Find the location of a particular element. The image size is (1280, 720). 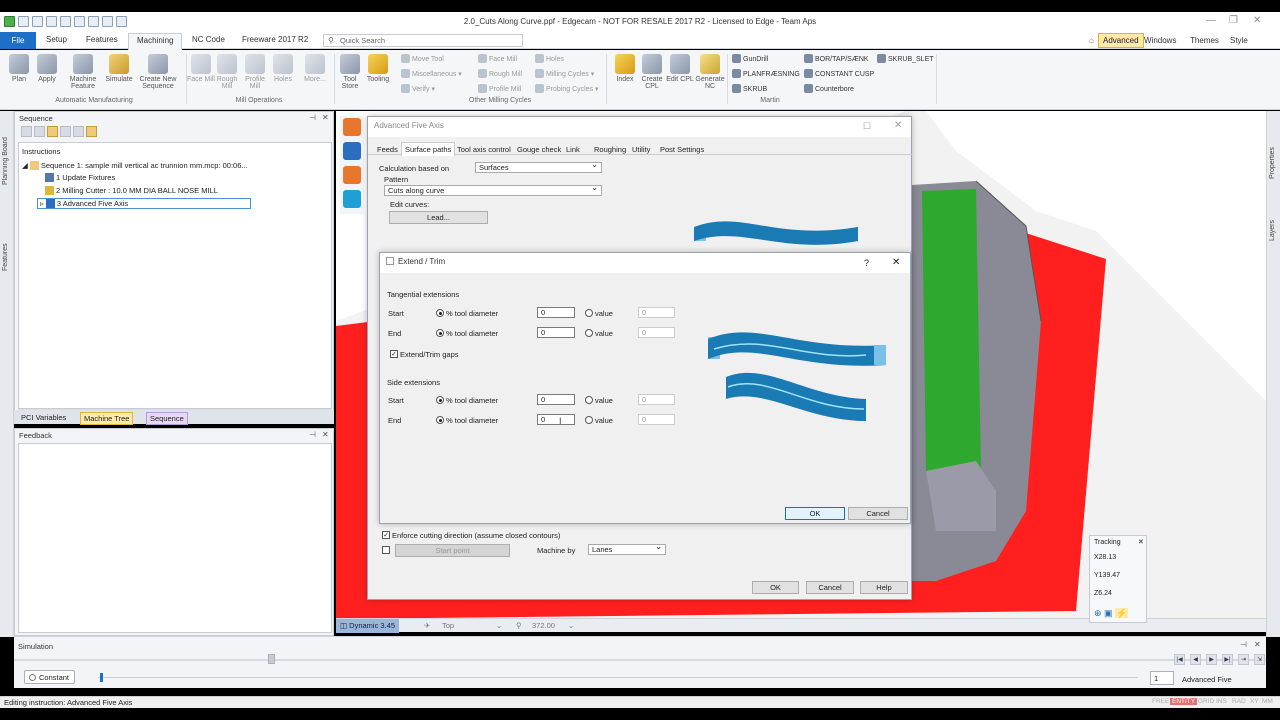

tab-sequence: Sequence is located at coordinates (167, 418).